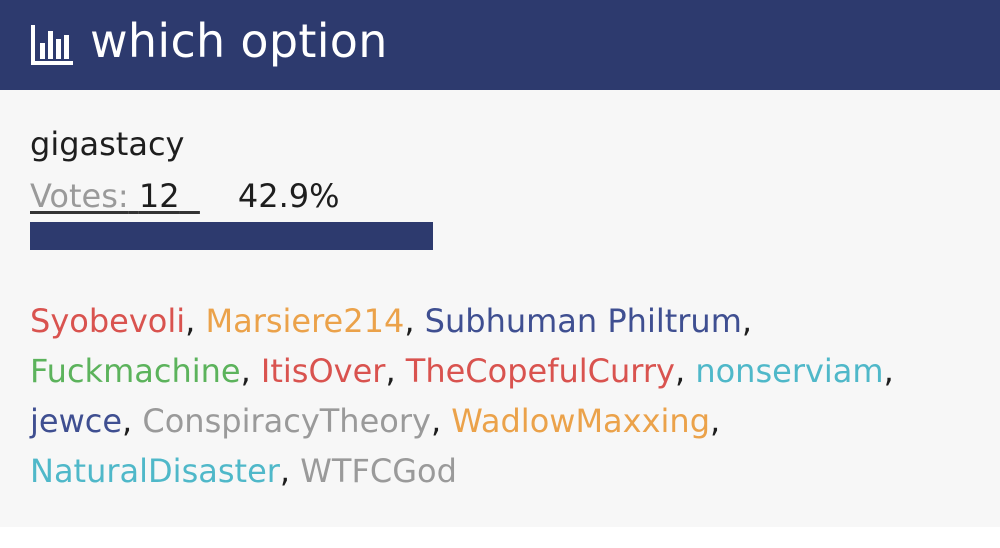 This screenshot has width=1000, height=548. I want to click on voter-link: Marsiere214, so click(304, 321).